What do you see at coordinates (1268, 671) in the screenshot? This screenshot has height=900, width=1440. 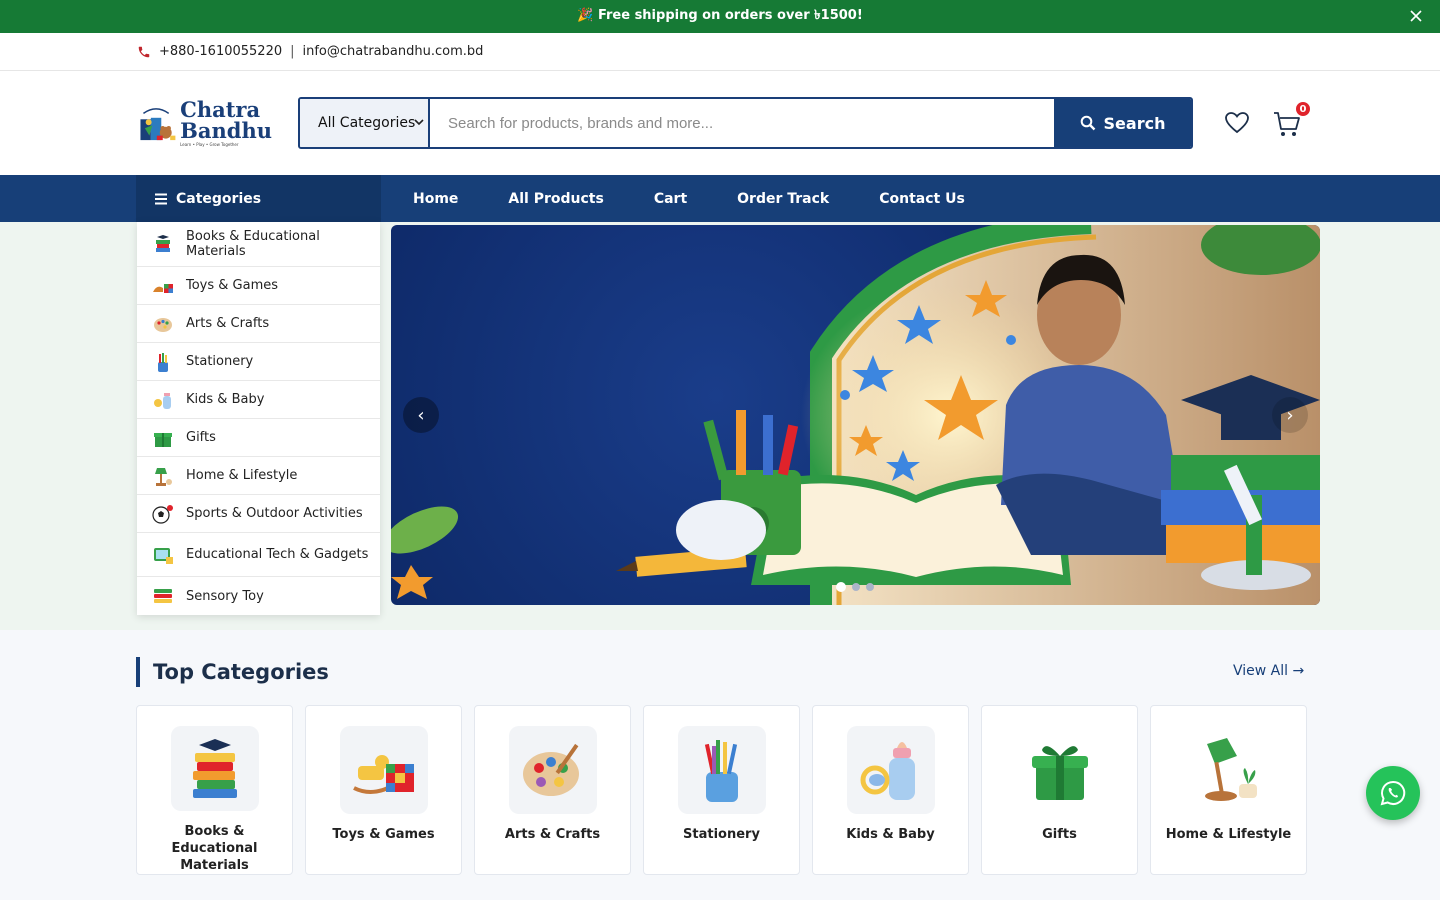 I see `view-all-link: View All →` at bounding box center [1268, 671].